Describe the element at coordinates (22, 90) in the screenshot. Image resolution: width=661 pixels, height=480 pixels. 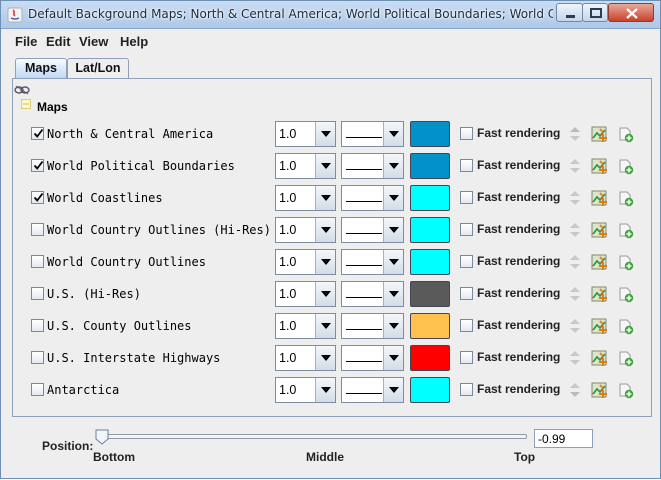
I see `link-icon` at that location.